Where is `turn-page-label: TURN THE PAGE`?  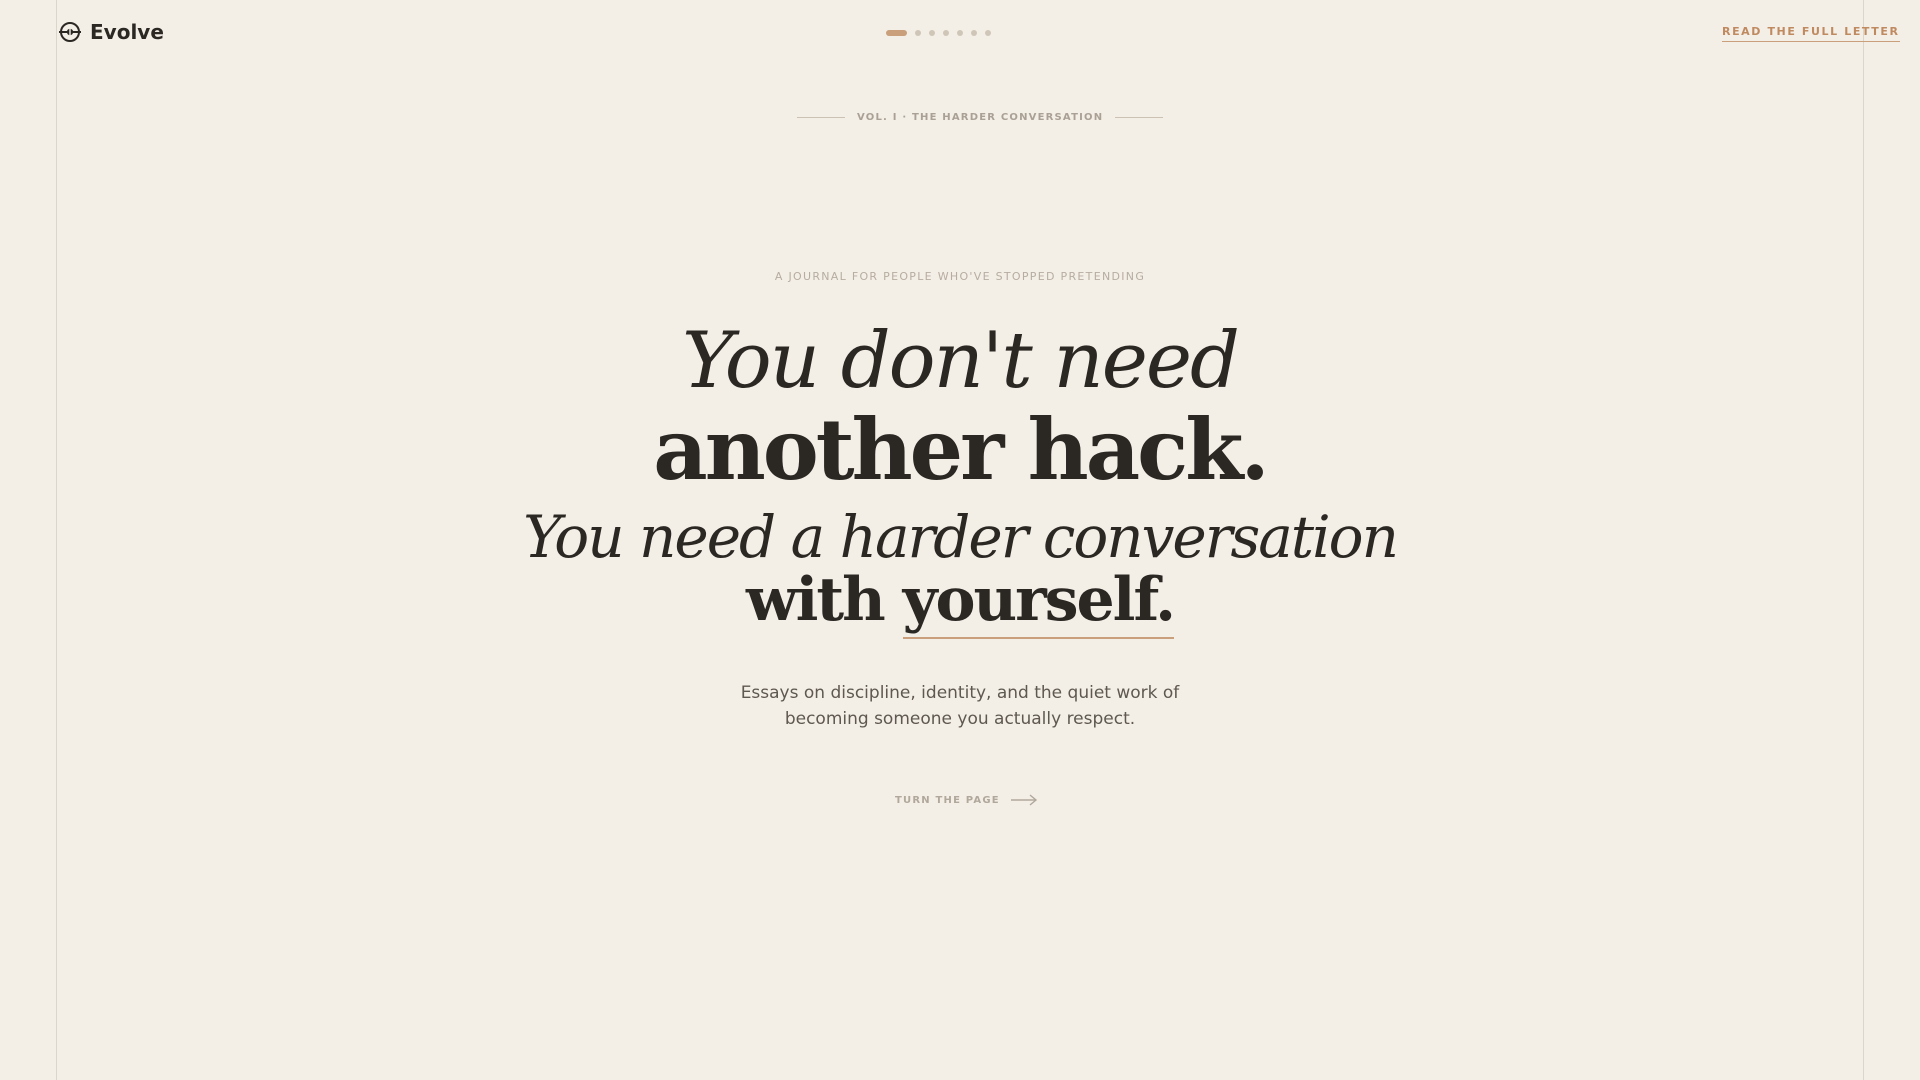 turn-page-label: TURN THE PAGE is located at coordinates (947, 800).